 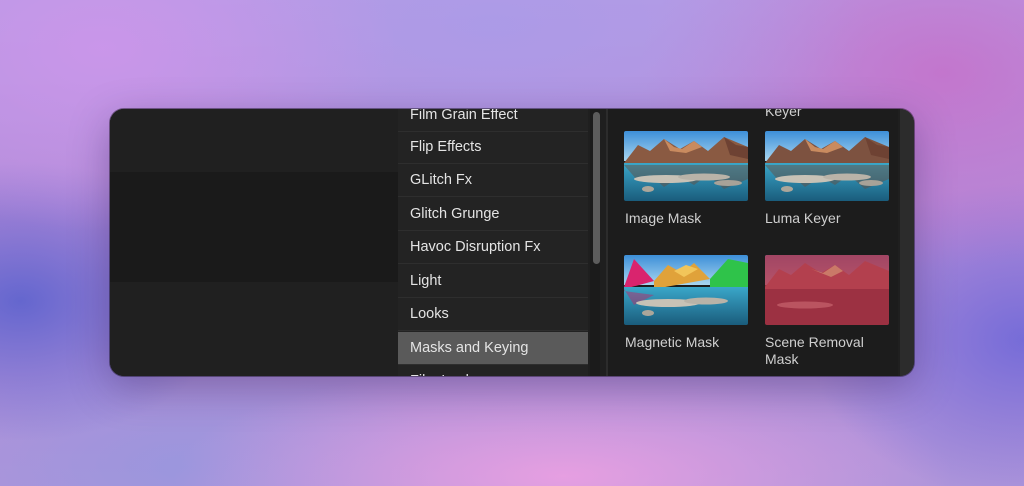 I want to click on landscape-thumbnail-tinted-red-icon, so click(x=827, y=290).